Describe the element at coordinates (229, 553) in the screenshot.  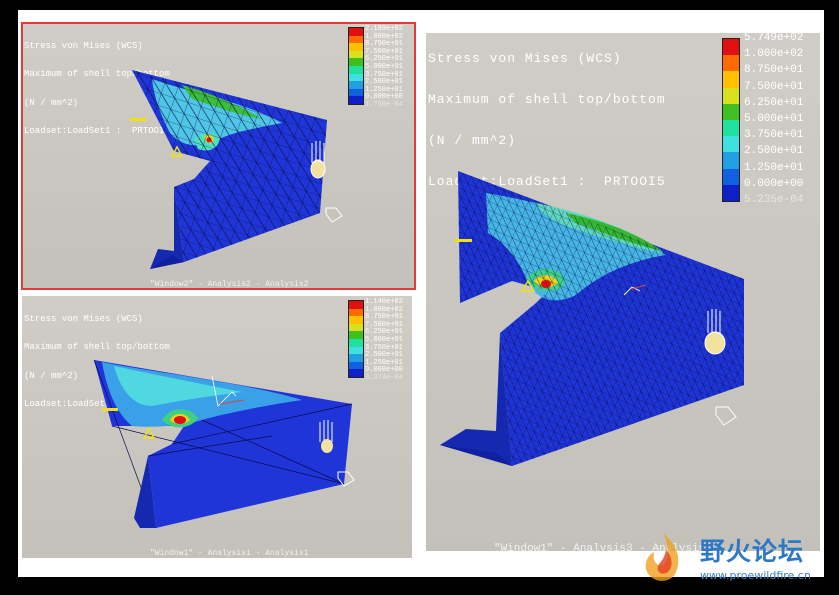
I see `window-footer: "Window1" - Analysis1 - Analysis1` at that location.